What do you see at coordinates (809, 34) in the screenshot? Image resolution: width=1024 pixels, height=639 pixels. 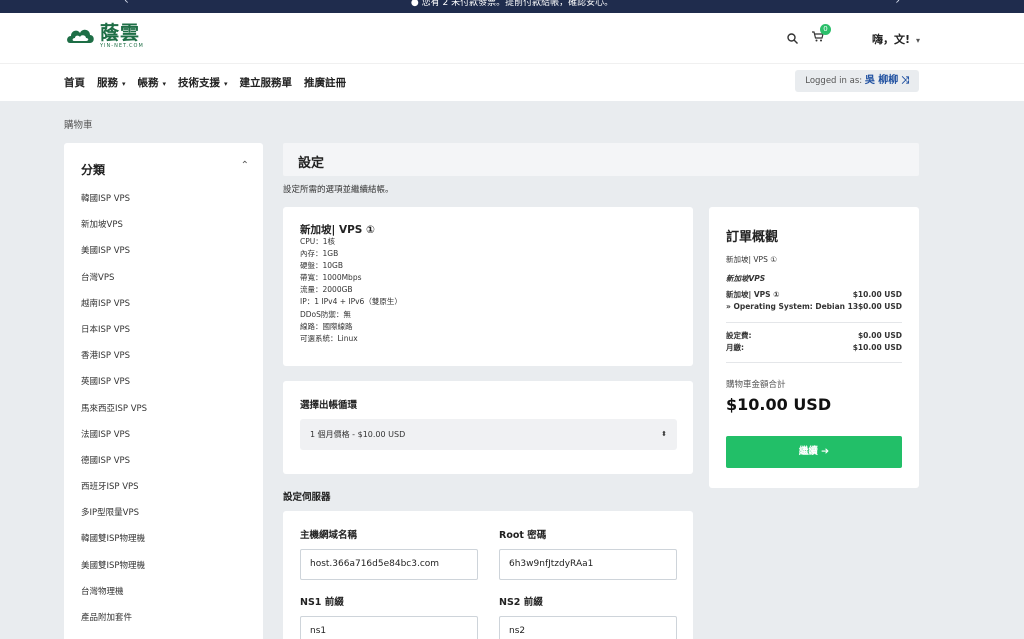 I see `header-icons: 0` at bounding box center [809, 34].